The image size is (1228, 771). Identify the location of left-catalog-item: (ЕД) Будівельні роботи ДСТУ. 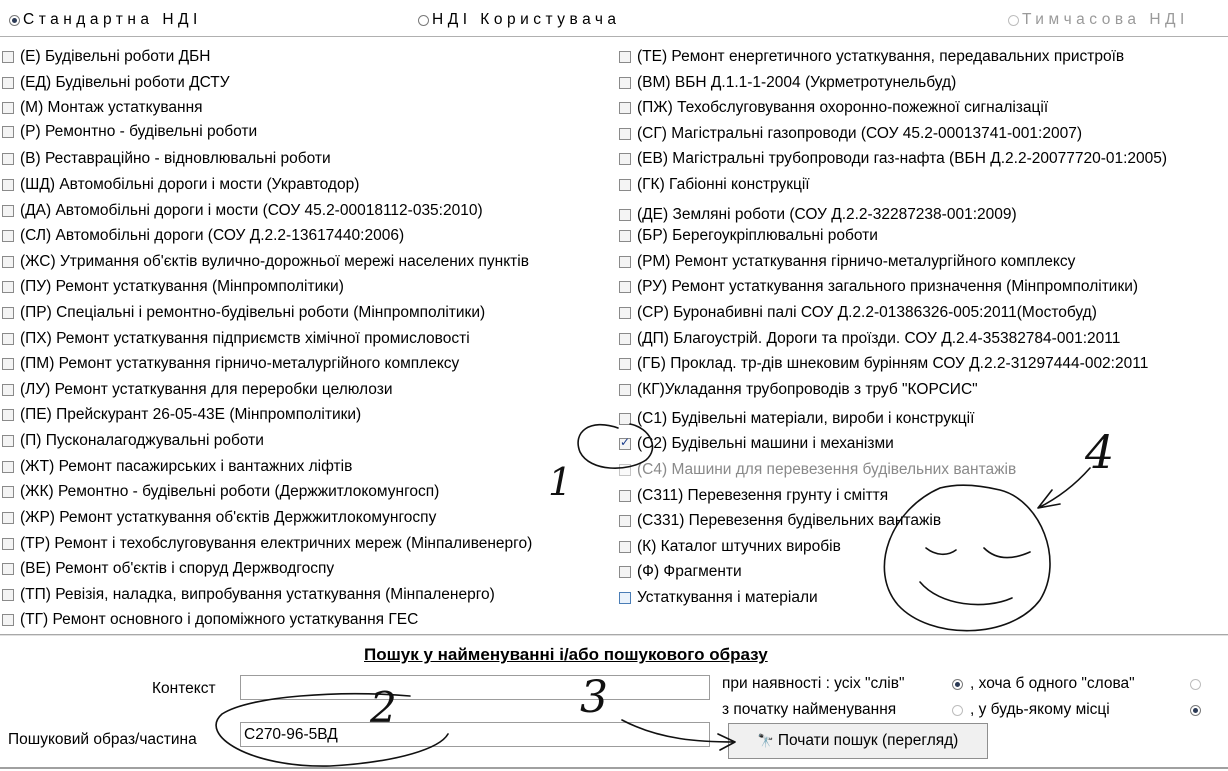
(116, 83).